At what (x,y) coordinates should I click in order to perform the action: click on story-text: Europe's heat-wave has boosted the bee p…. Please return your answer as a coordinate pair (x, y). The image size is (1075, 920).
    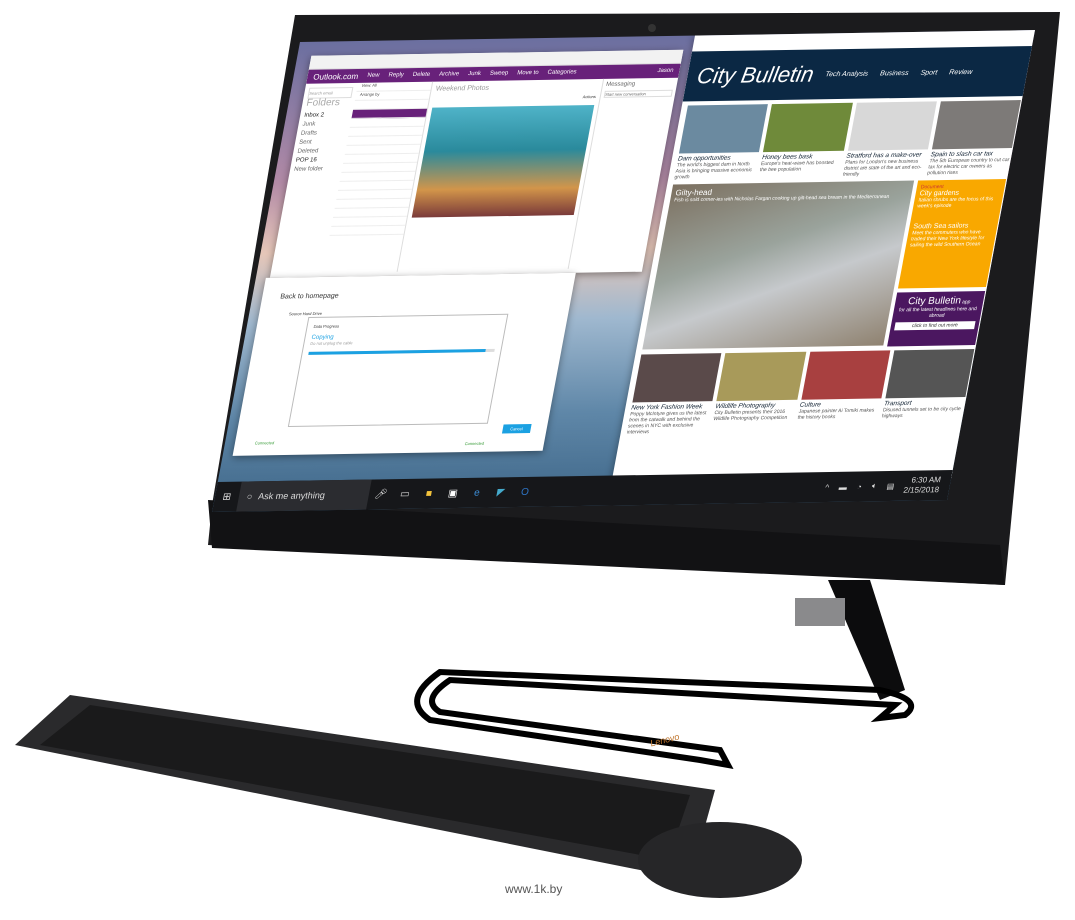
    Looking at the image, I should click on (797, 166).